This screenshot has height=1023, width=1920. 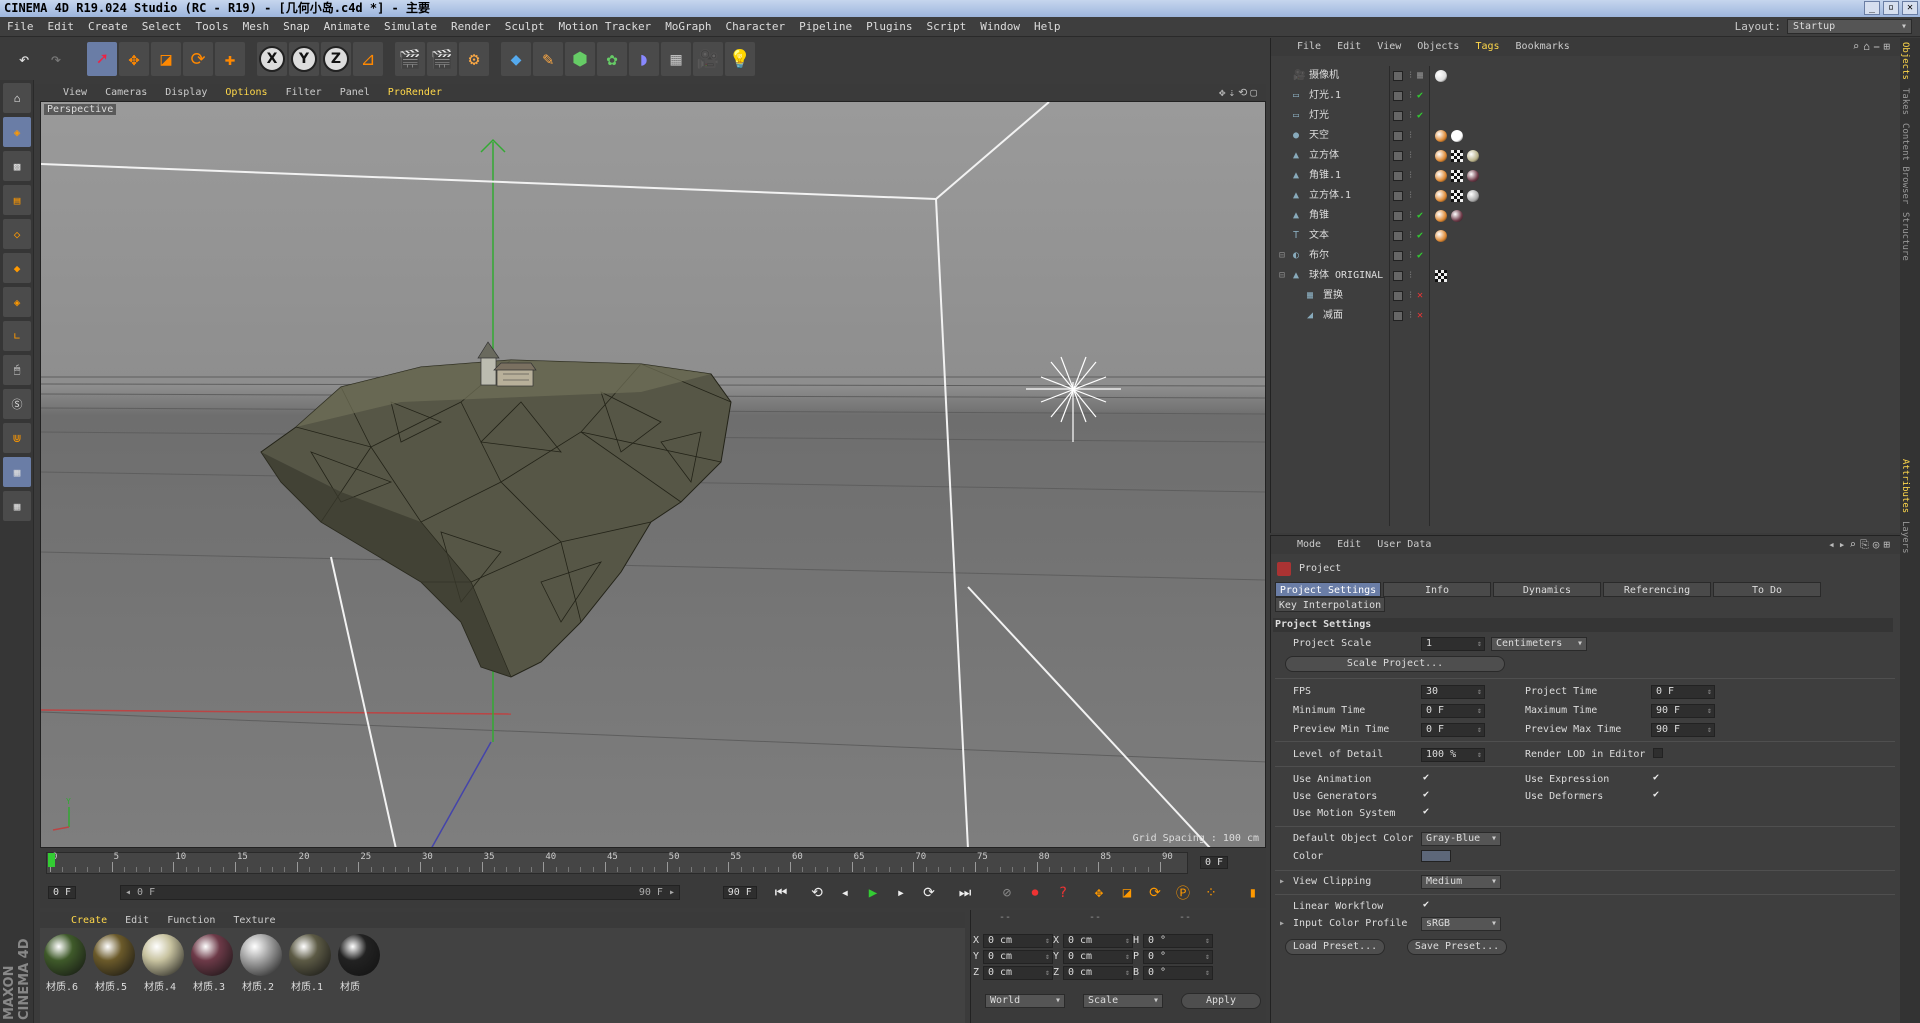 I want to click on object-row: ▲ 立方体 ⁝, so click(x=1586, y=156).